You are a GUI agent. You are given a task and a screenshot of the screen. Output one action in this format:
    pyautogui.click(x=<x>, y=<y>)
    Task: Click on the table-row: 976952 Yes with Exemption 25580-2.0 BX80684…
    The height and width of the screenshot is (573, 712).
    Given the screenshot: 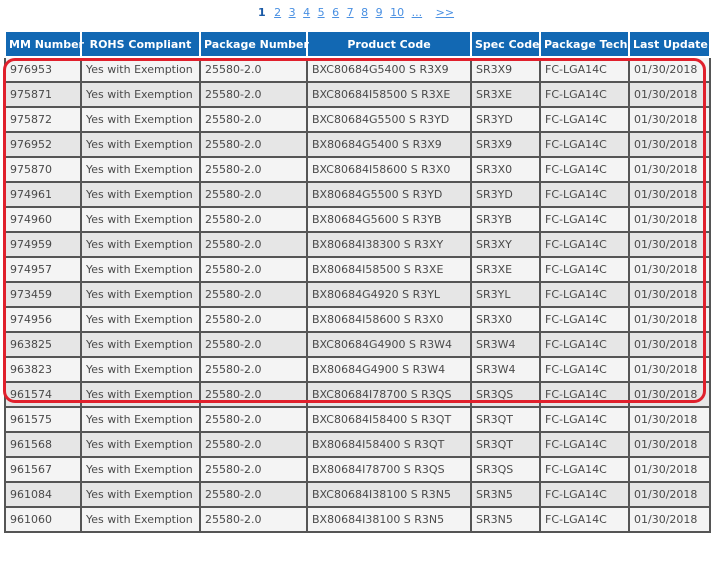 What is the action you would take?
    pyautogui.click(x=357, y=144)
    